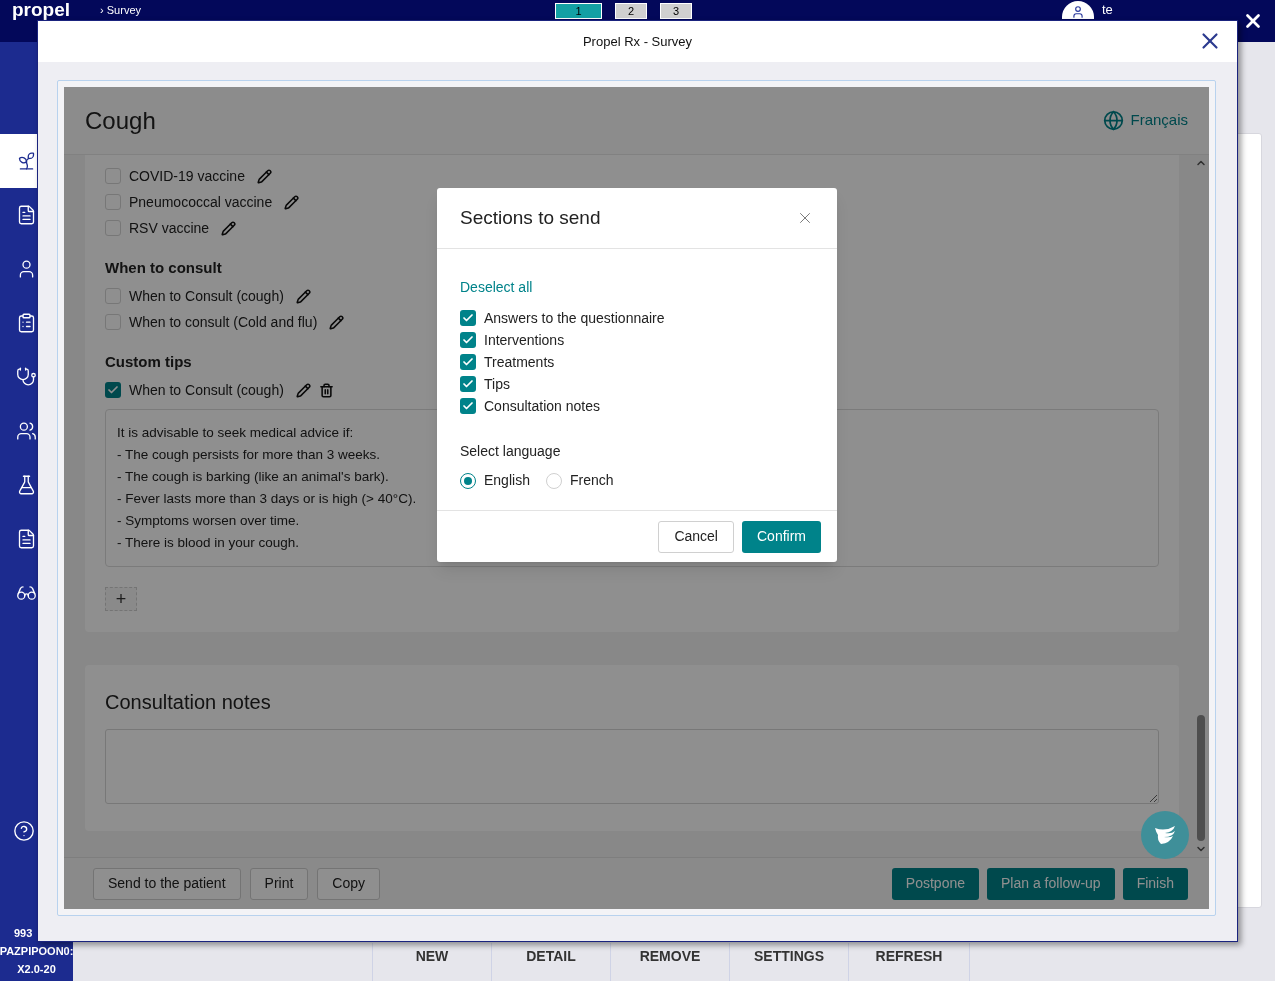  Describe the element at coordinates (120, 120) in the screenshot. I see `survey-title: Cough` at that location.